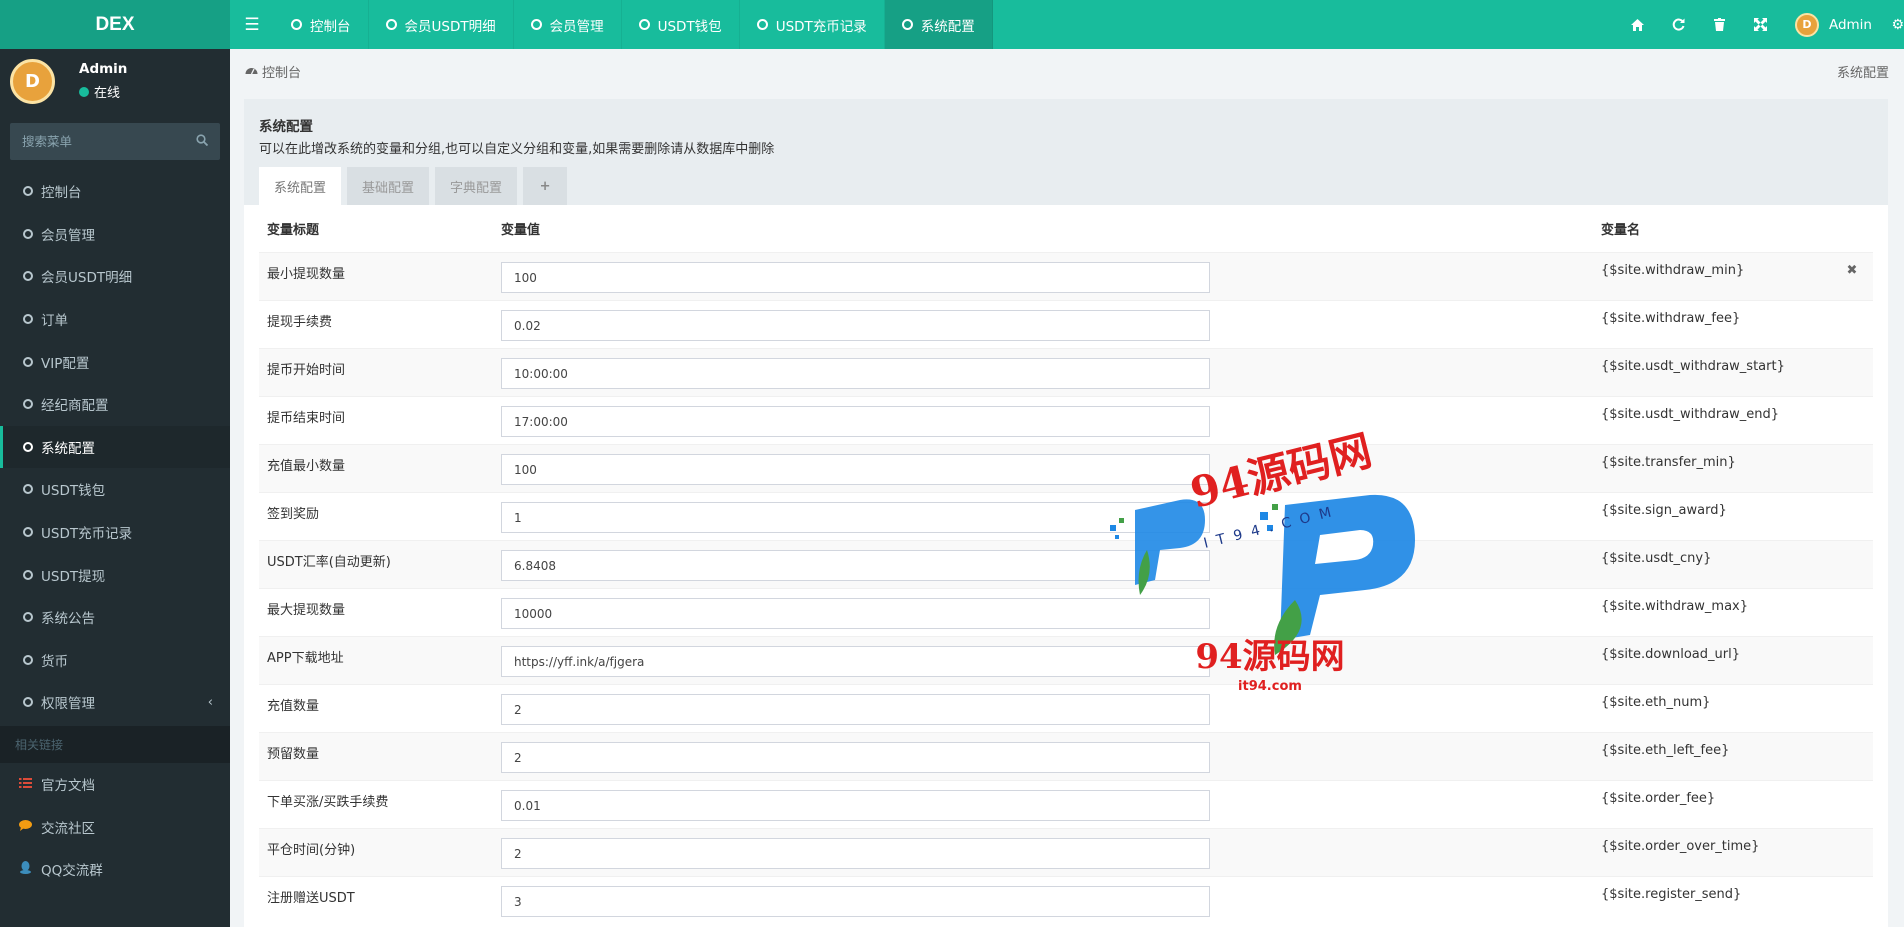 The width and height of the screenshot is (1904, 927). I want to click on row-title: 充值最小数量, so click(306, 466).